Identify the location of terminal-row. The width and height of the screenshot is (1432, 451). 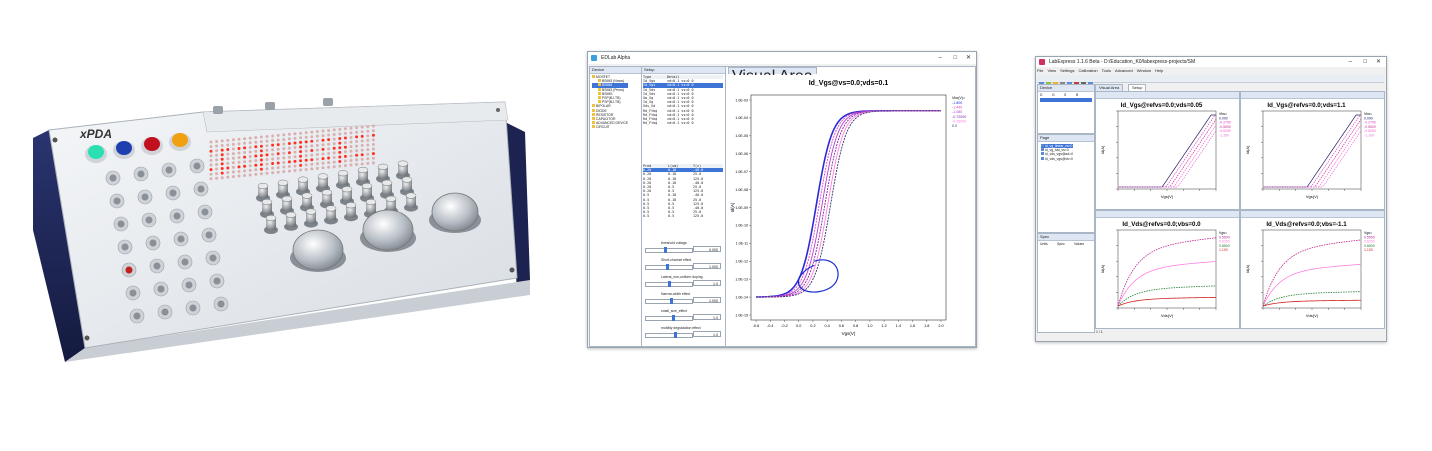
(1066, 100).